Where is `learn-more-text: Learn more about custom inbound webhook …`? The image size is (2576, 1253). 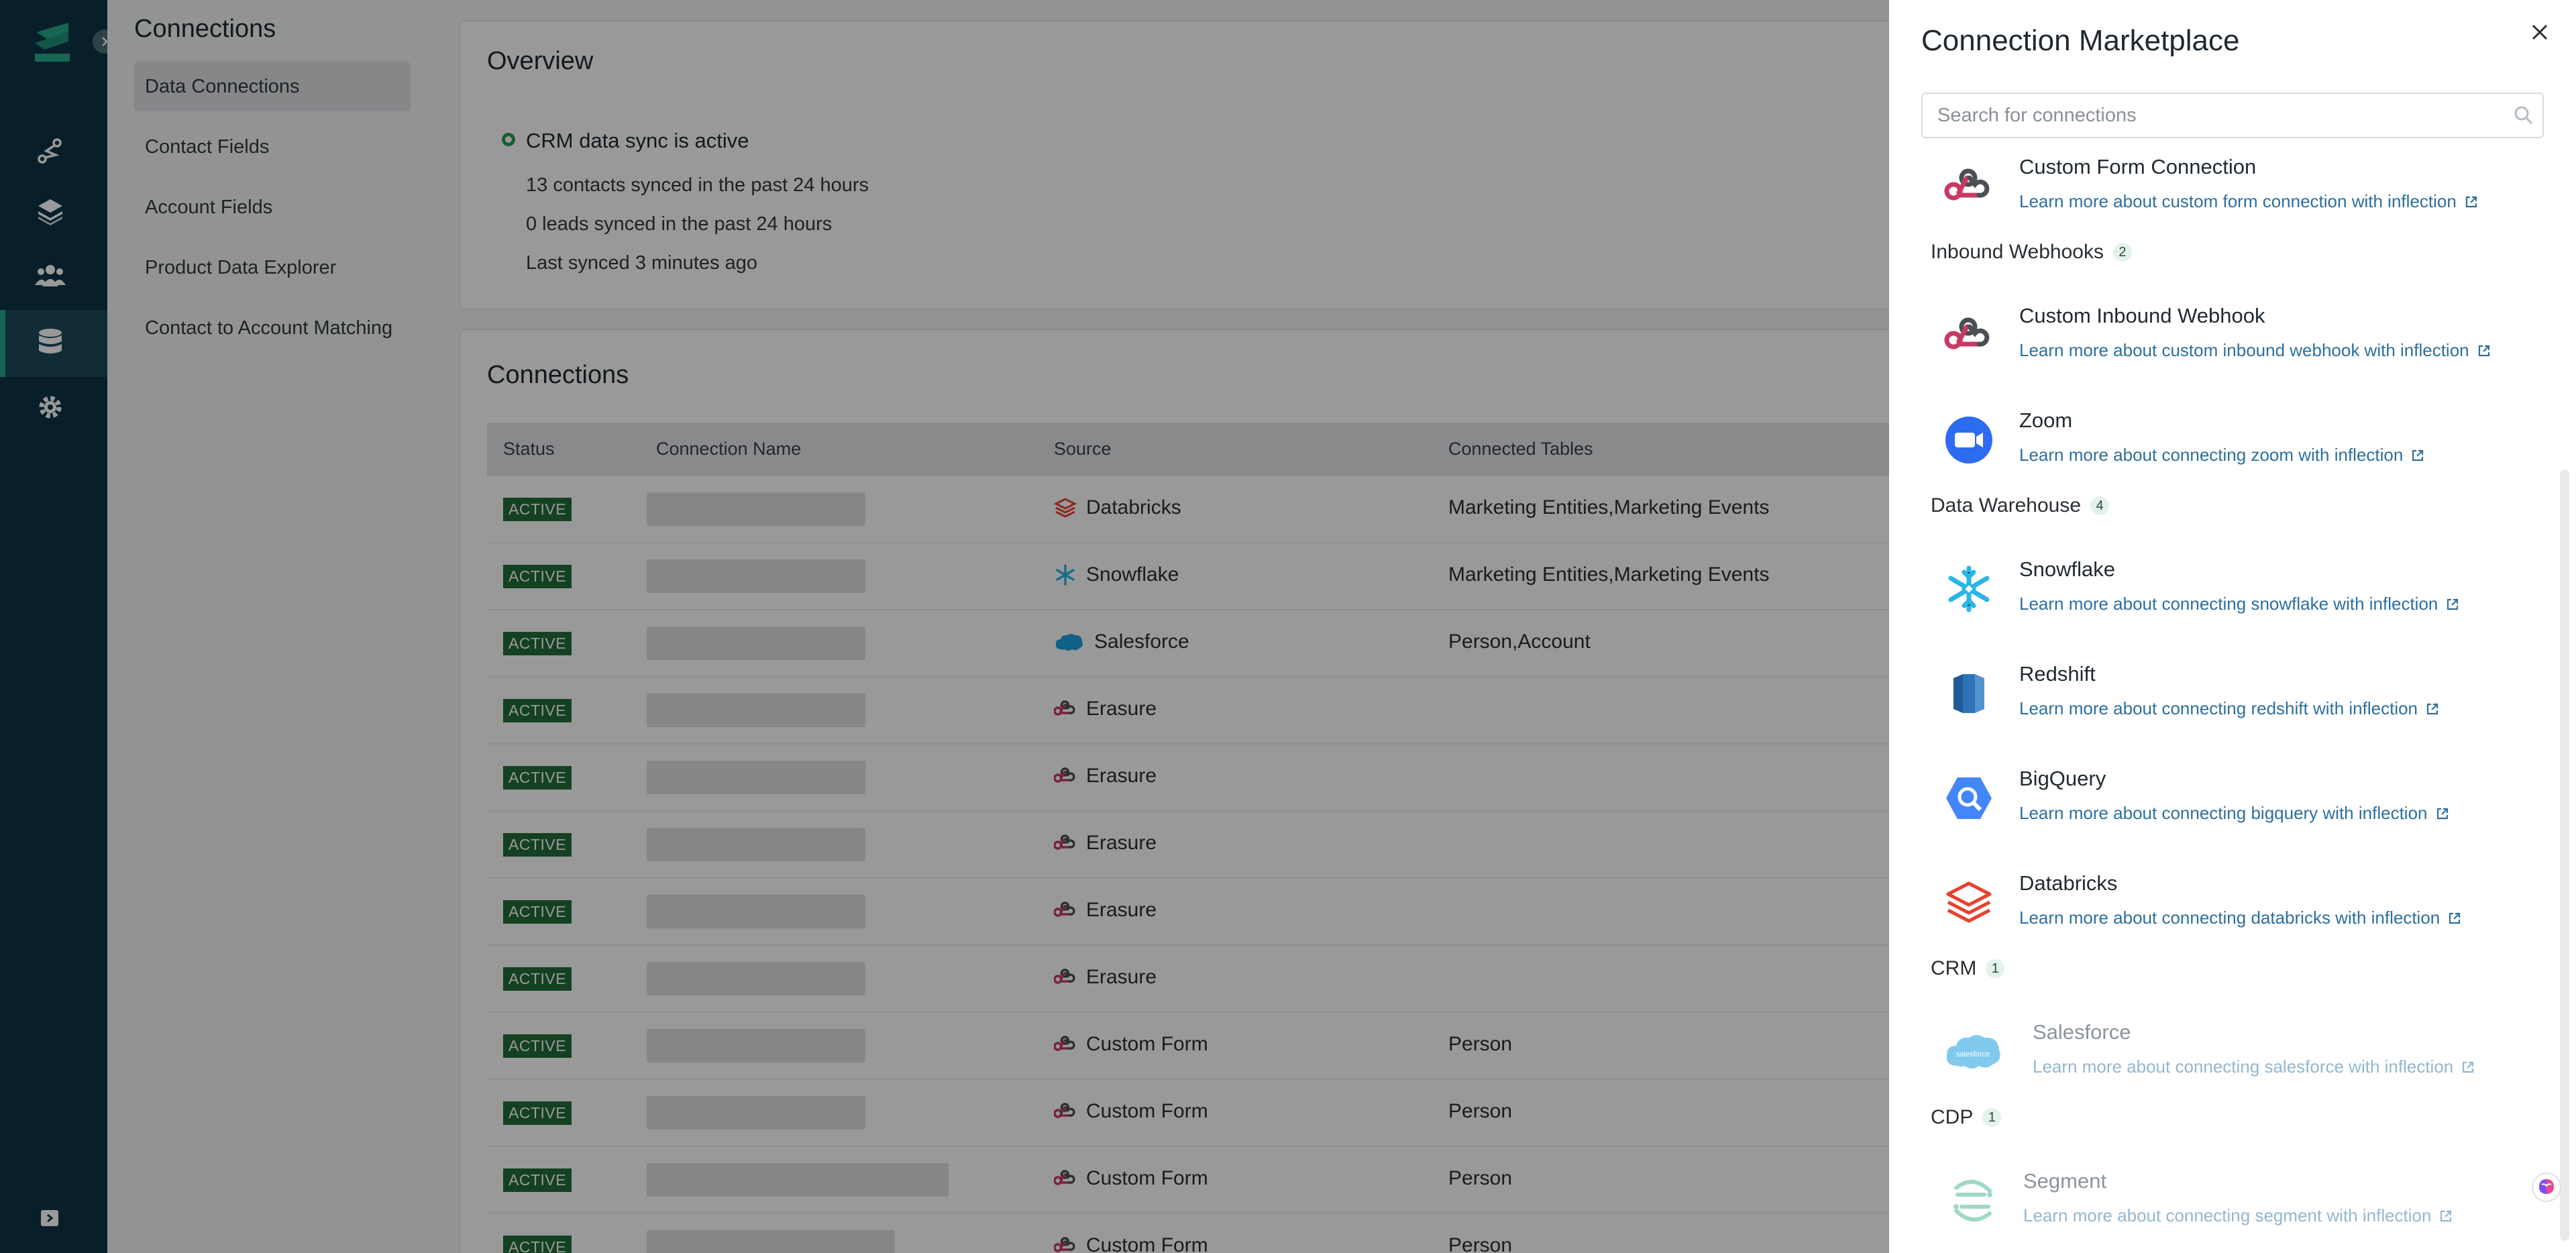 learn-more-text: Learn more about custom inbound webhook … is located at coordinates (2244, 350).